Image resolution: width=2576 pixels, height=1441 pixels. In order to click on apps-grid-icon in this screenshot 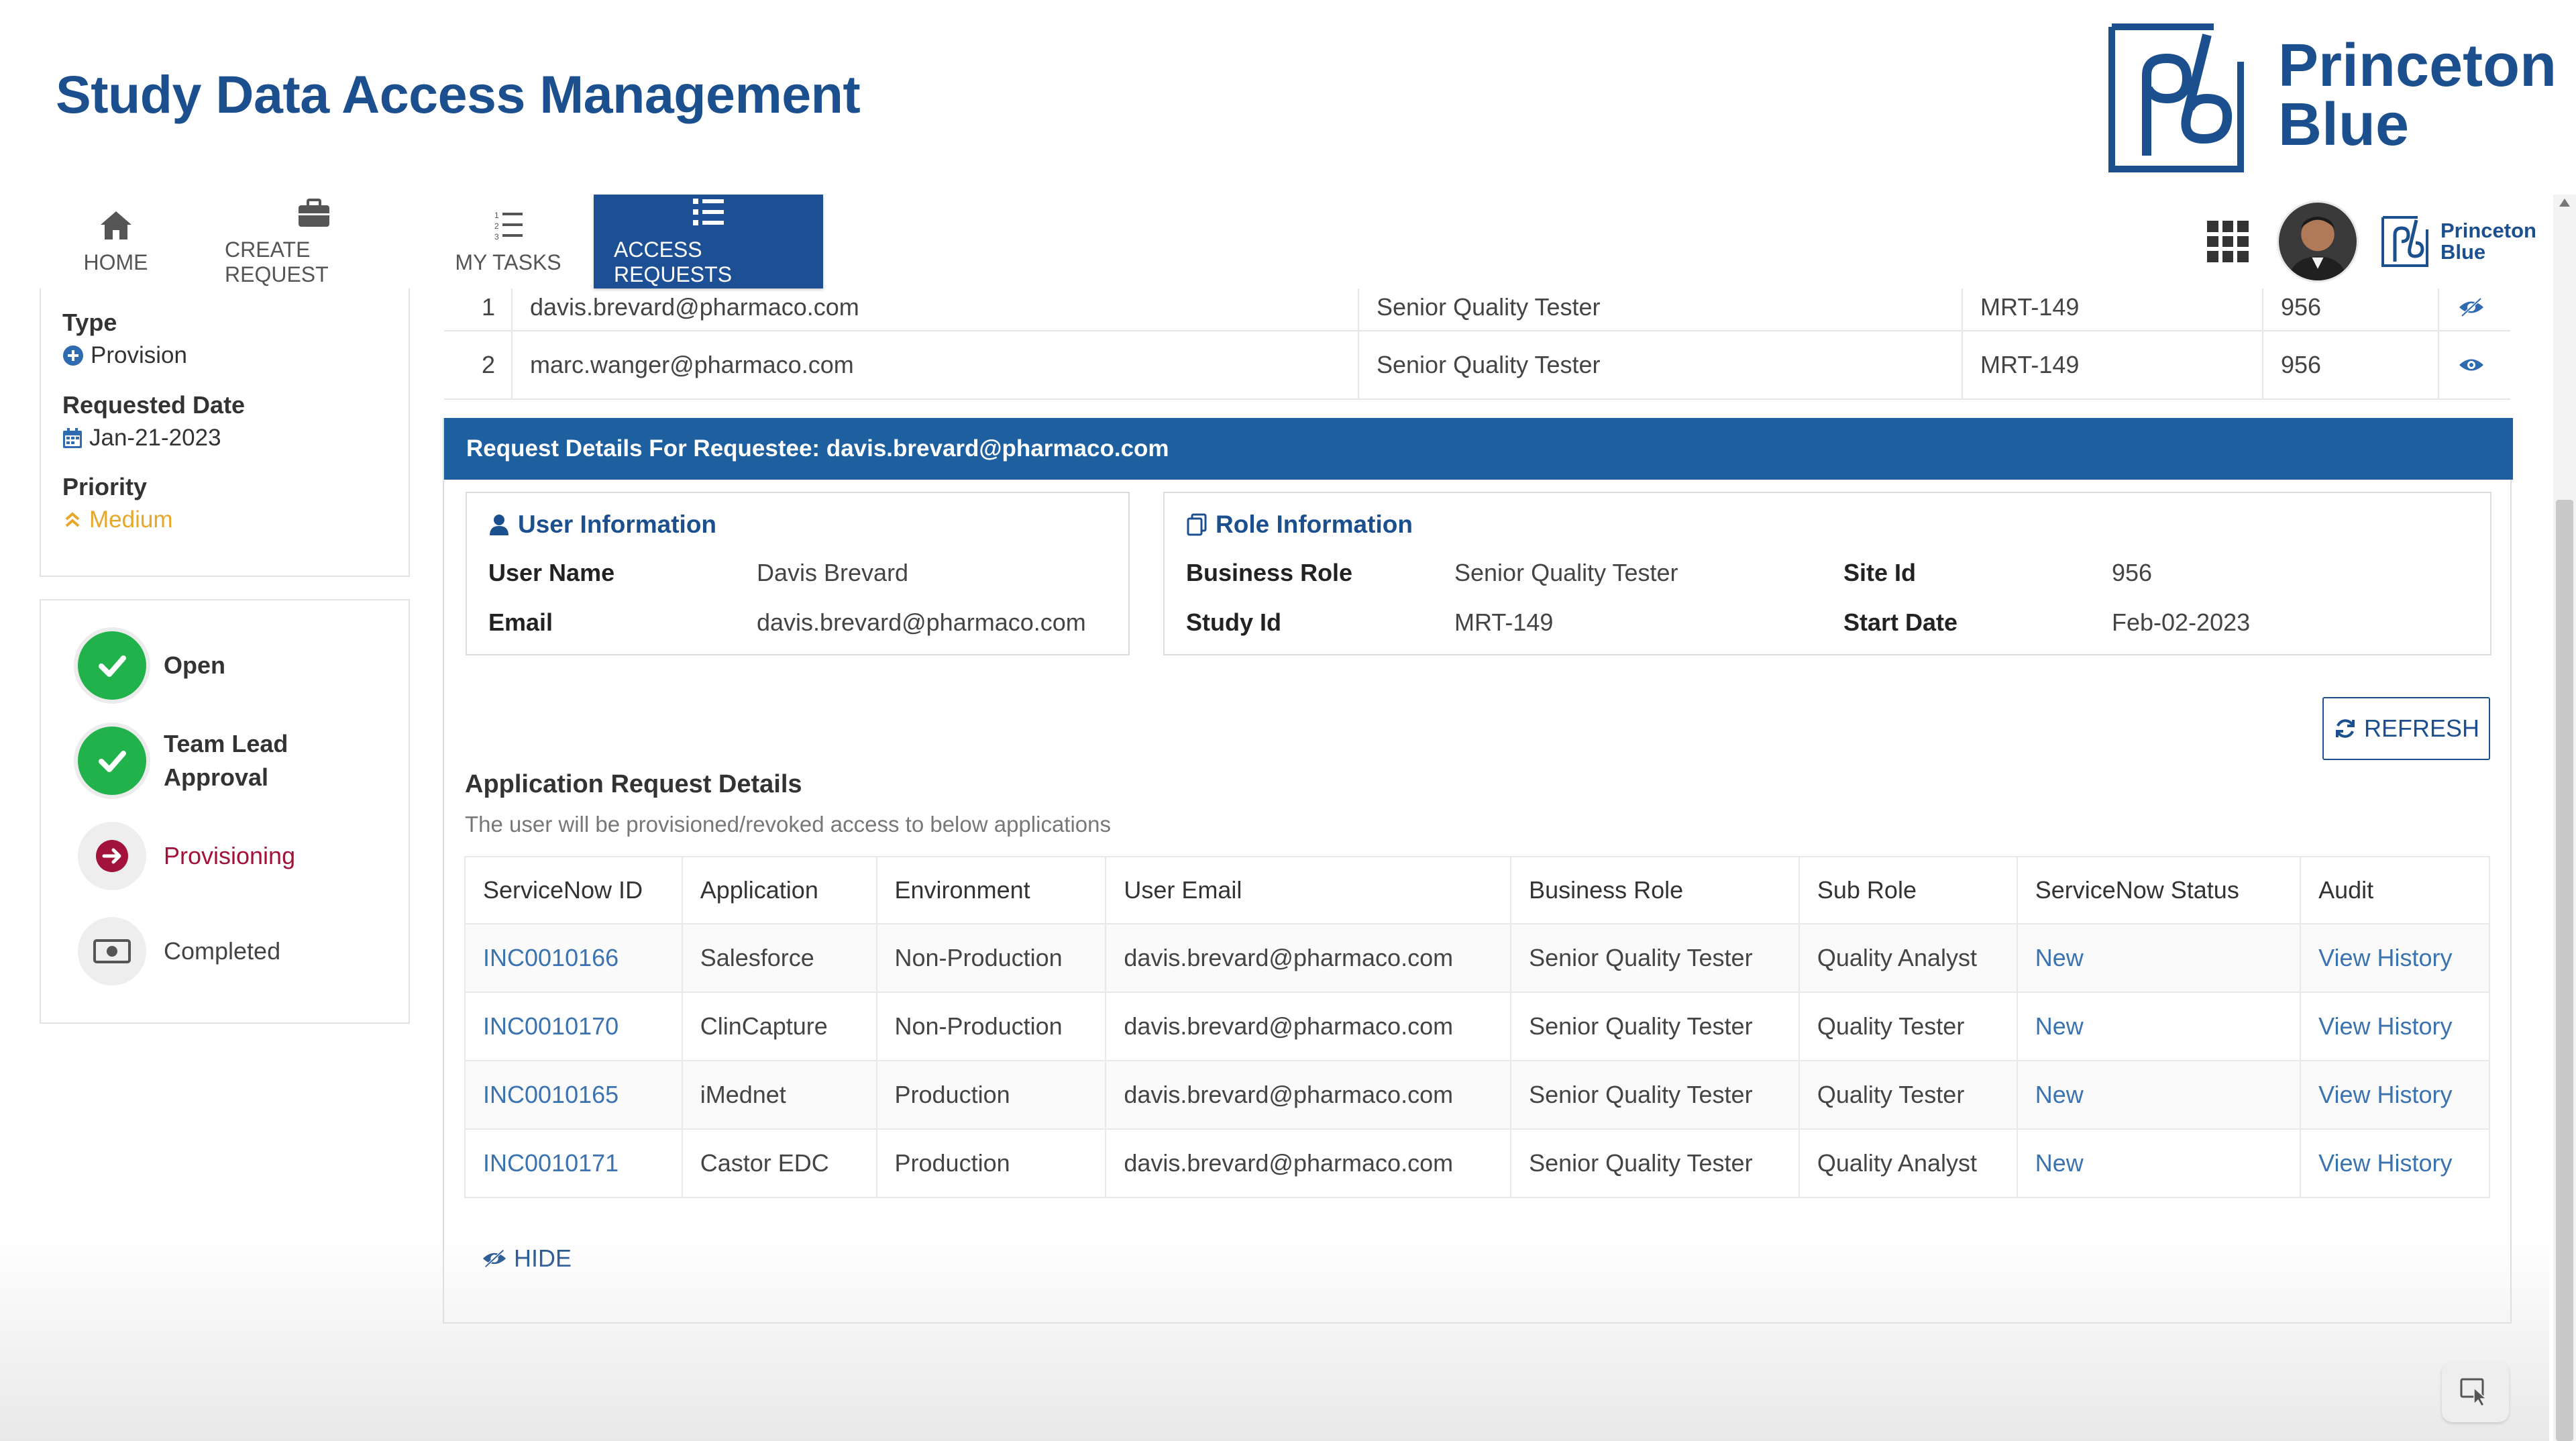, I will do `click(2228, 241)`.